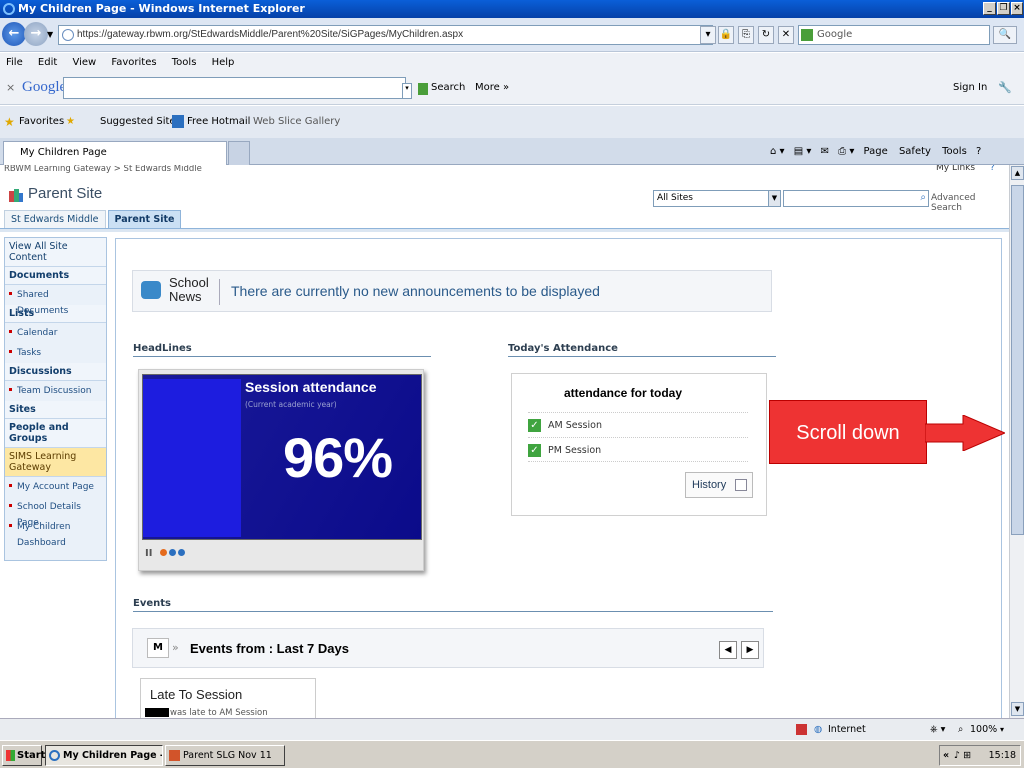 This screenshot has width=1024, height=768. What do you see at coordinates (55, 353) in the screenshot?
I see `tasks-link: Tasks` at bounding box center [55, 353].